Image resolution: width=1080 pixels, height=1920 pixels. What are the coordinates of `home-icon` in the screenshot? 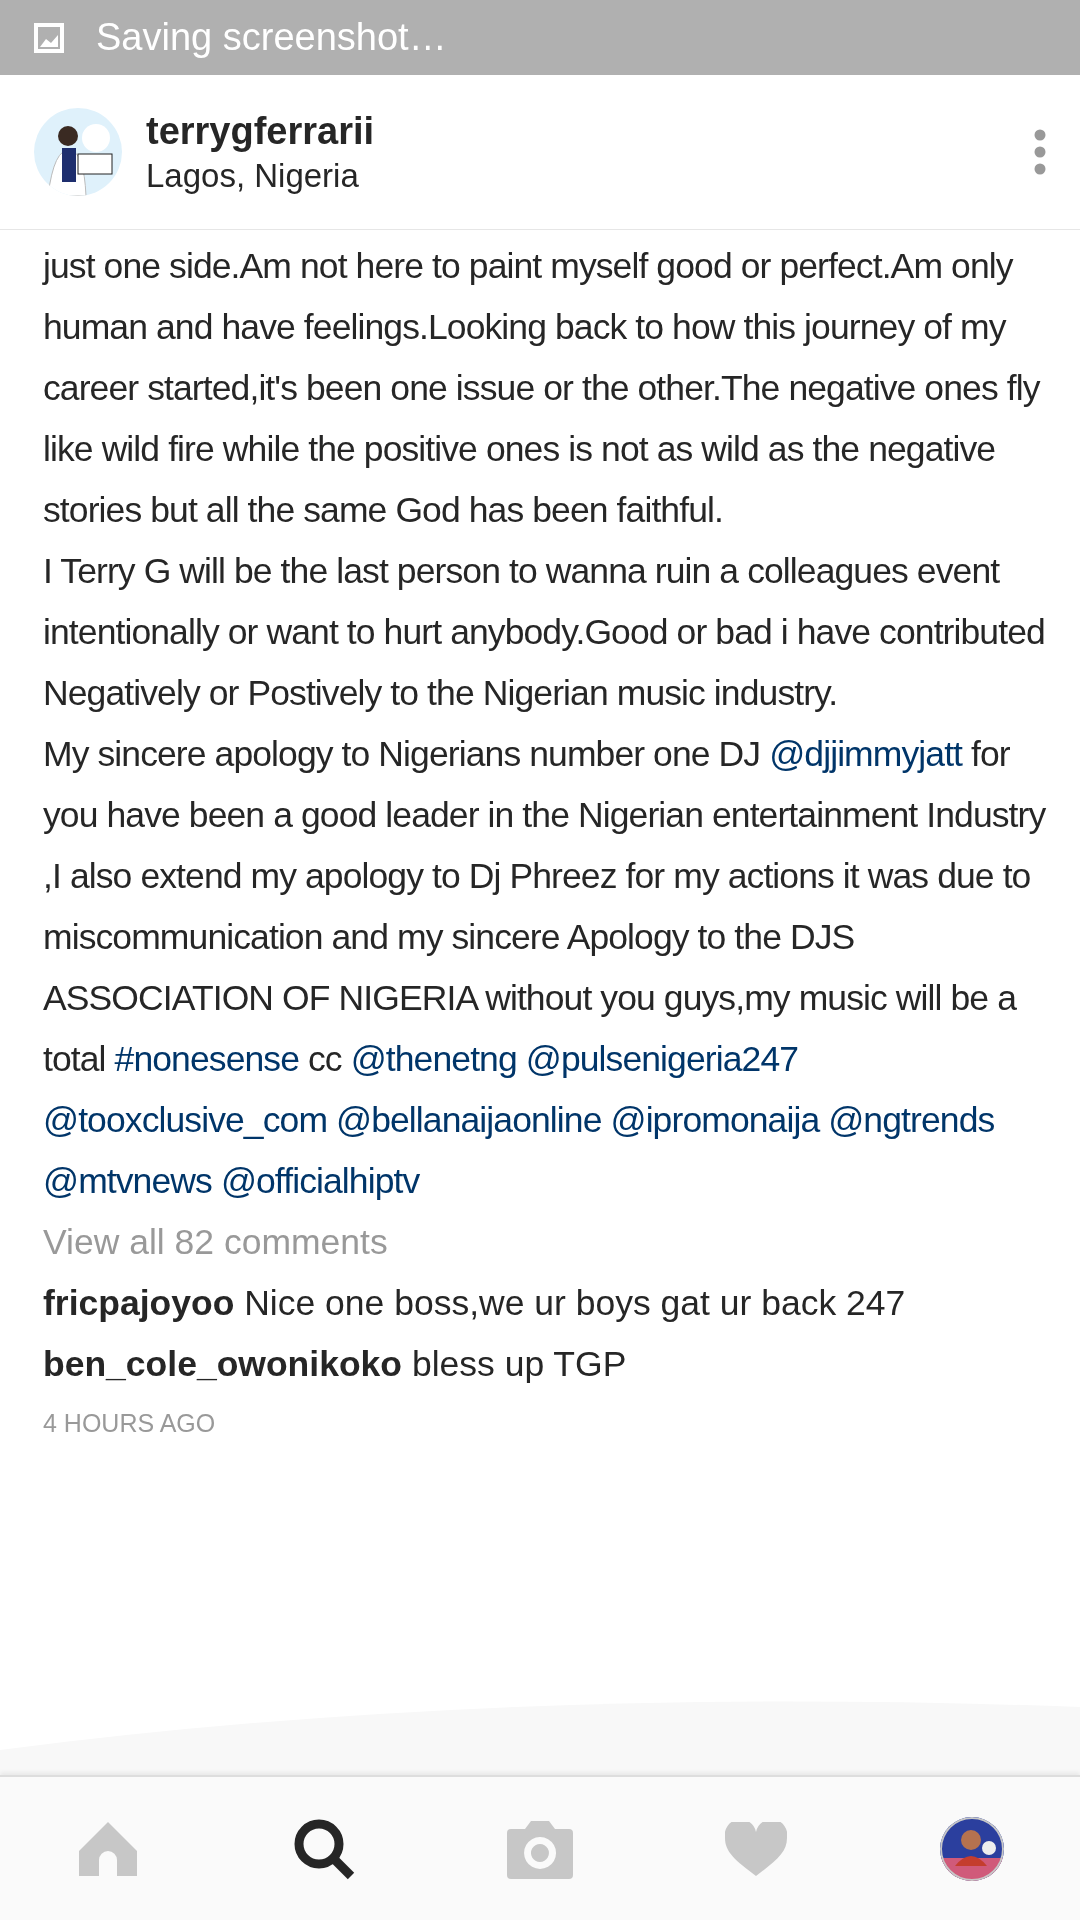 It's located at (108, 1848).